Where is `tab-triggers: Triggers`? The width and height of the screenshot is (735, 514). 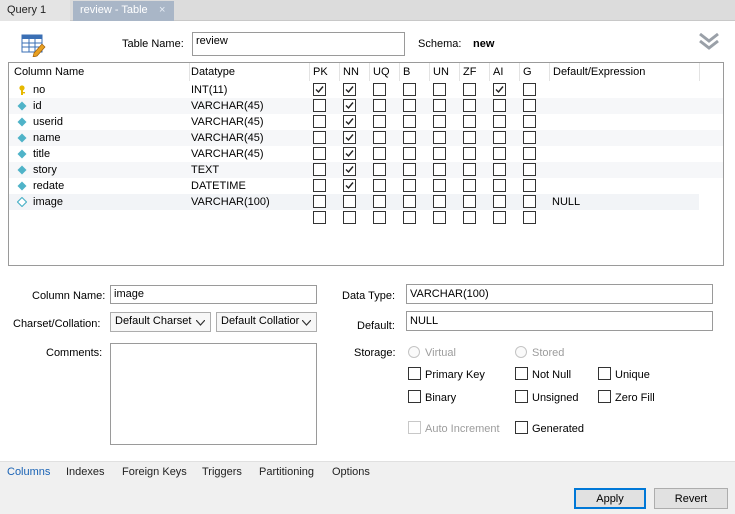
tab-triggers: Triggers is located at coordinates (222, 472).